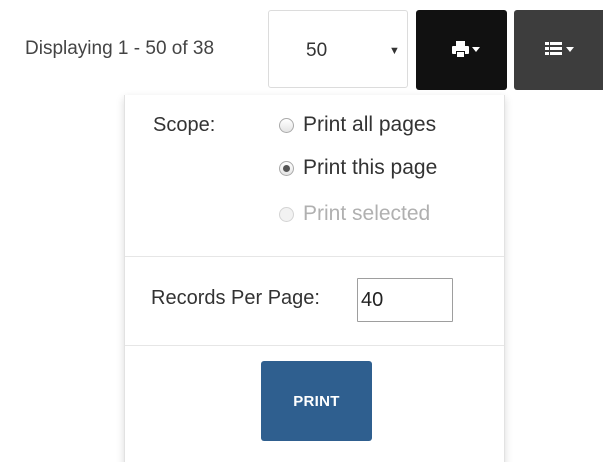  What do you see at coordinates (317, 50) in the screenshot?
I see `page-size-value: 50` at bounding box center [317, 50].